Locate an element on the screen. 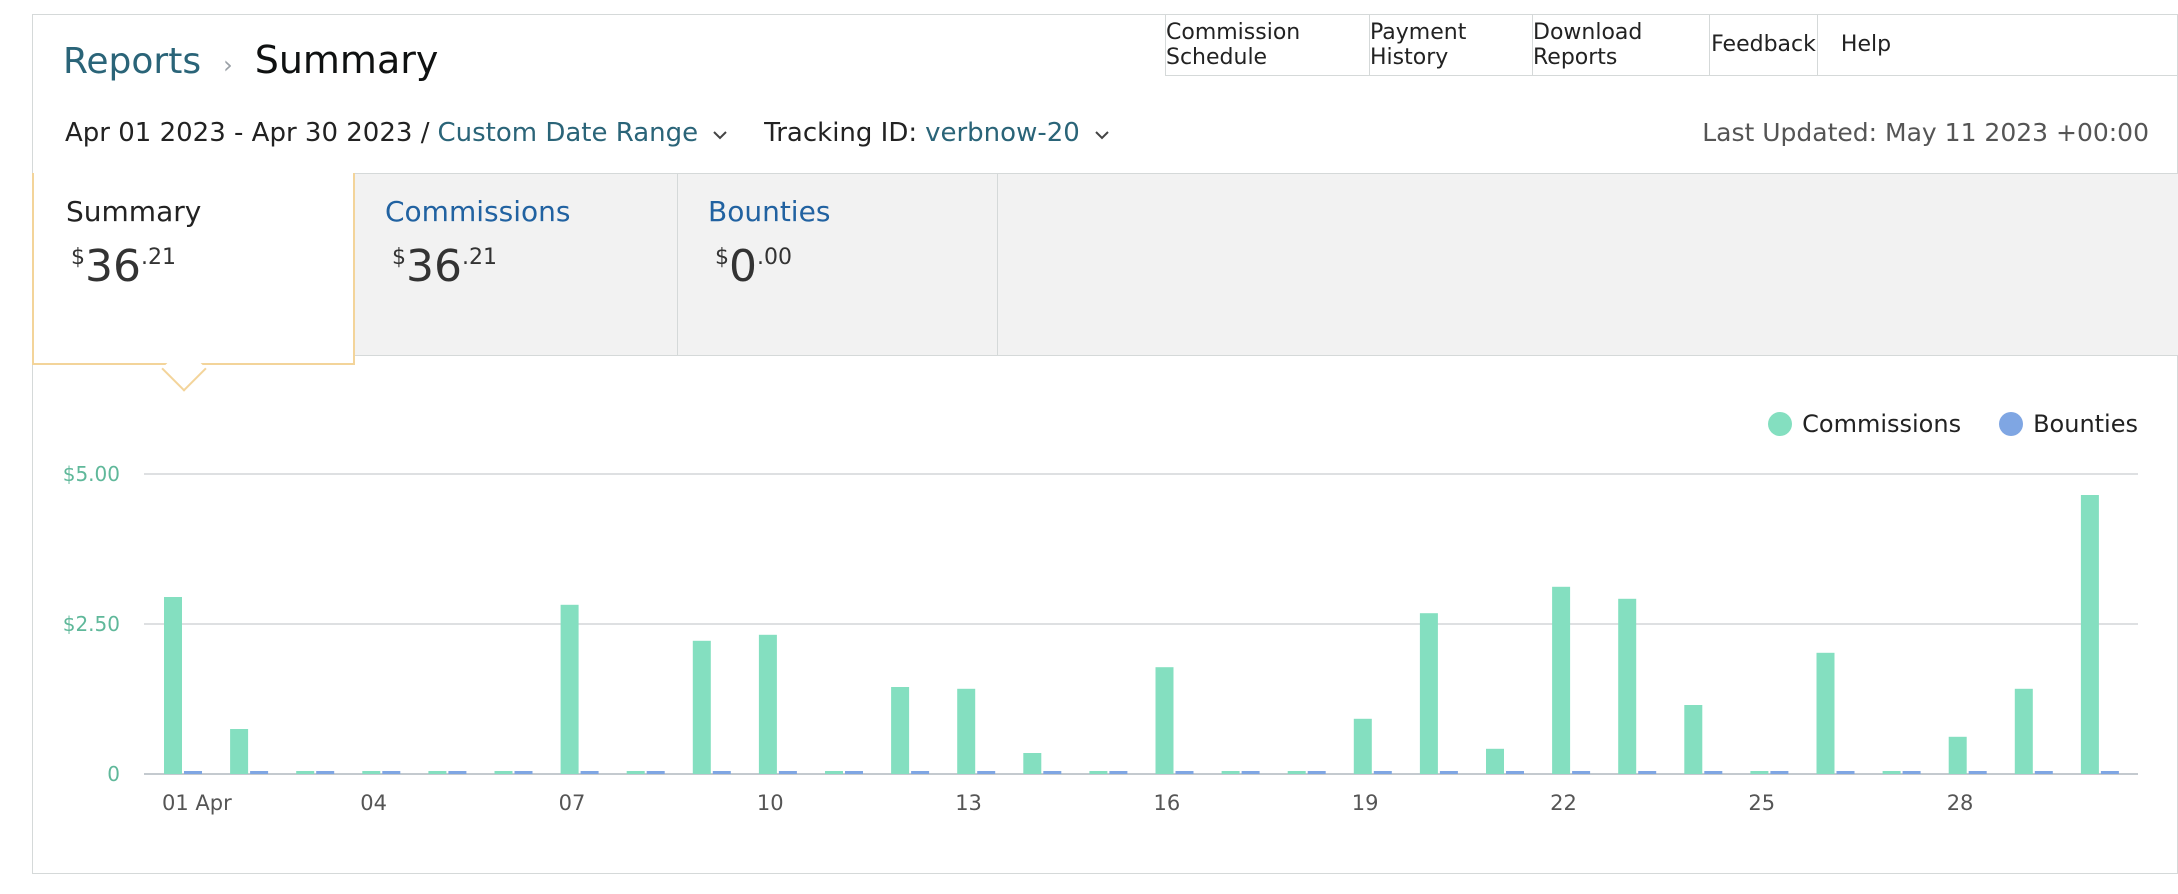 This screenshot has height=894, width=2178. tile-bounties-amount: $0.00 is located at coordinates (753, 266).